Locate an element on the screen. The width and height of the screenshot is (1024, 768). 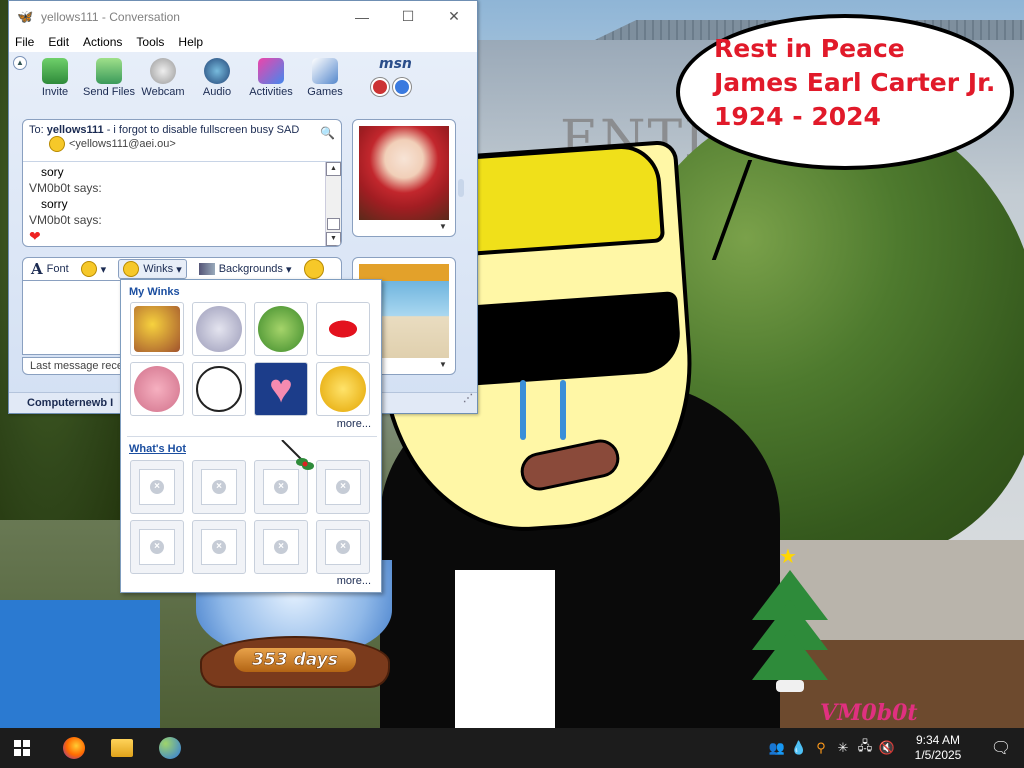
wink-fist is located at coordinates (219, 329).